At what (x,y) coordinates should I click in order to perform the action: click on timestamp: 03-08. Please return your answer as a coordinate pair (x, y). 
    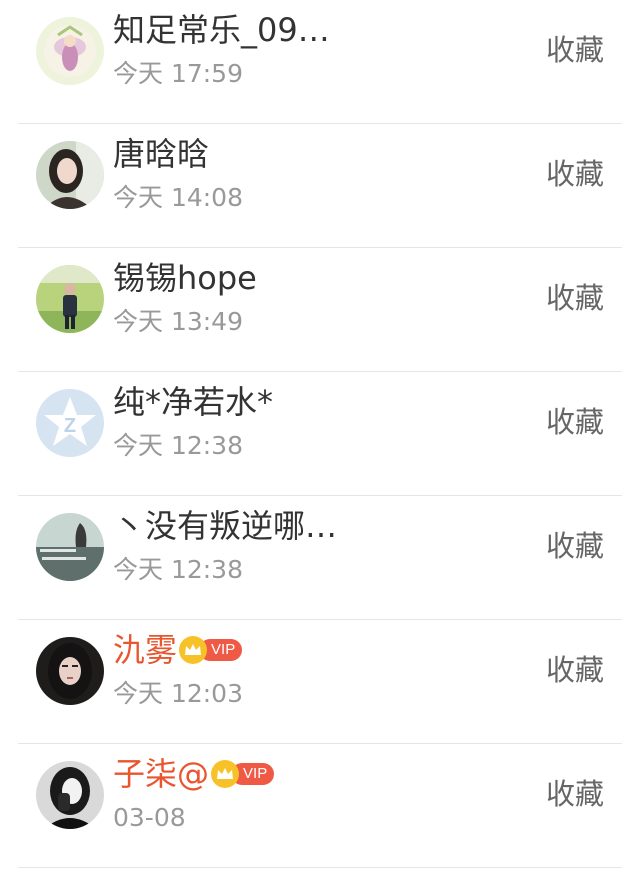
    Looking at the image, I should click on (149, 817).